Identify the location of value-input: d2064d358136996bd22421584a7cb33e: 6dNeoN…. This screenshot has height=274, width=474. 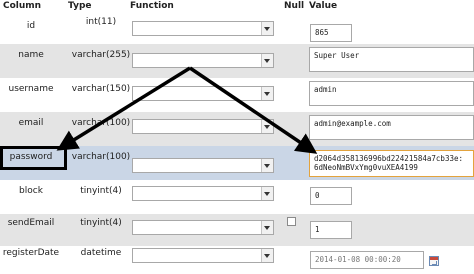
(391, 163).